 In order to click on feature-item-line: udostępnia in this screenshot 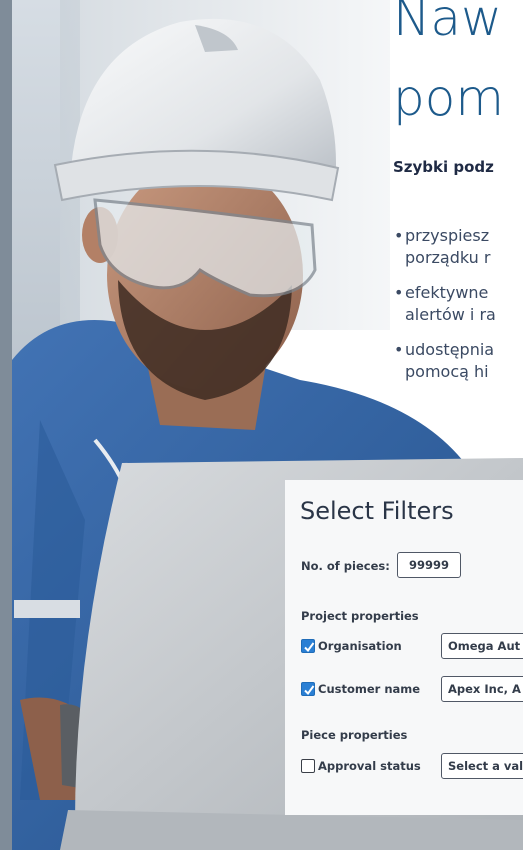, I will do `click(450, 349)`.